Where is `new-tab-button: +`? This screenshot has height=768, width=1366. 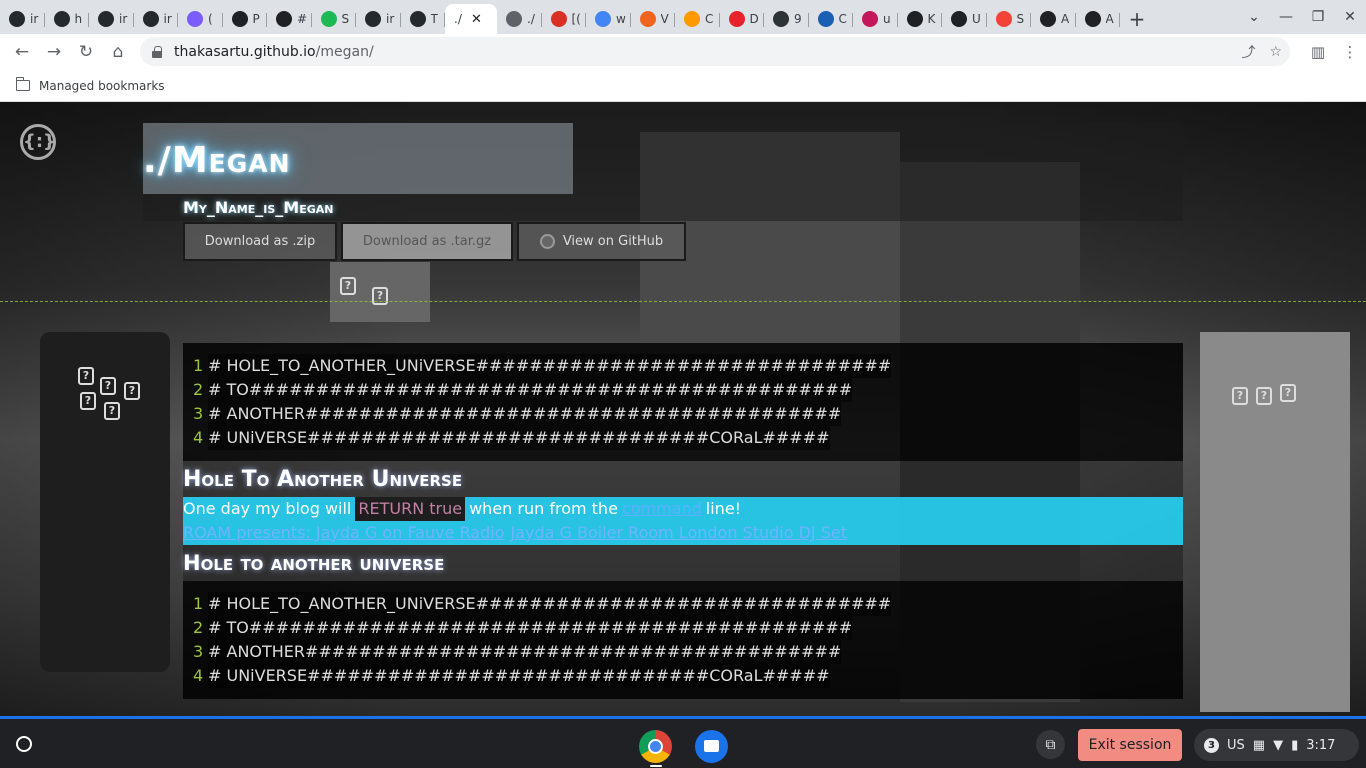
new-tab-button: + is located at coordinates (1137, 19).